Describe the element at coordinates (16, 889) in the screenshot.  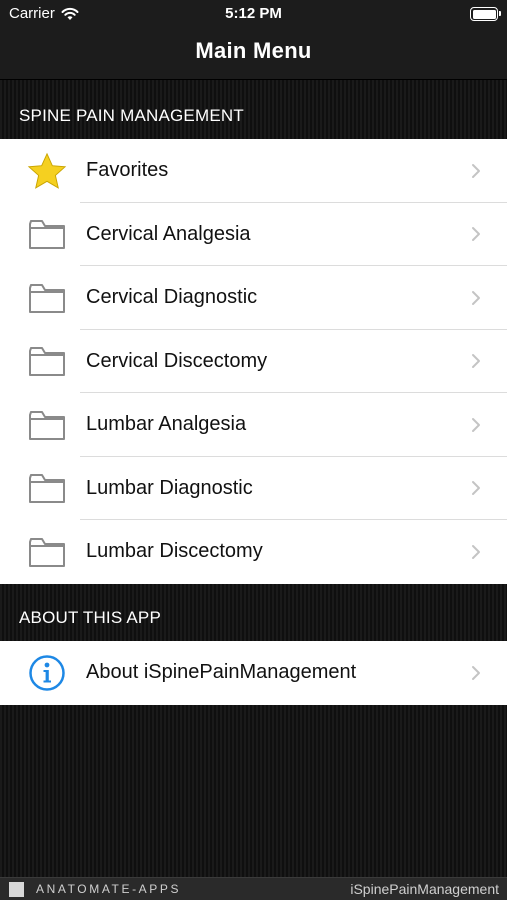
I see `anatomate-logo-icon` at that location.